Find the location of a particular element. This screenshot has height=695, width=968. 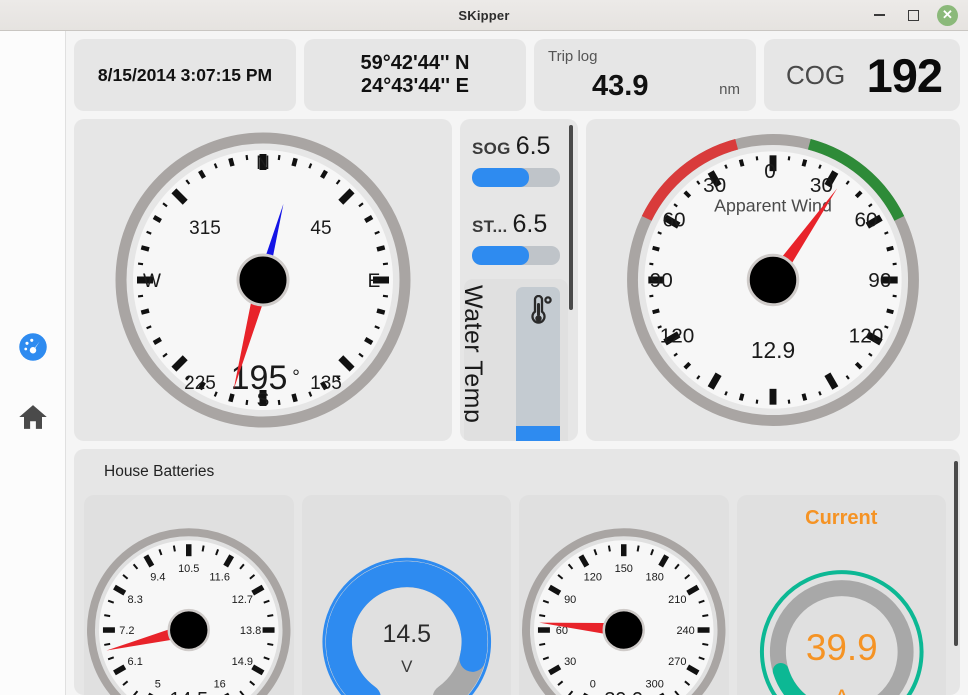

sog-progress-track is located at coordinates (516, 177).